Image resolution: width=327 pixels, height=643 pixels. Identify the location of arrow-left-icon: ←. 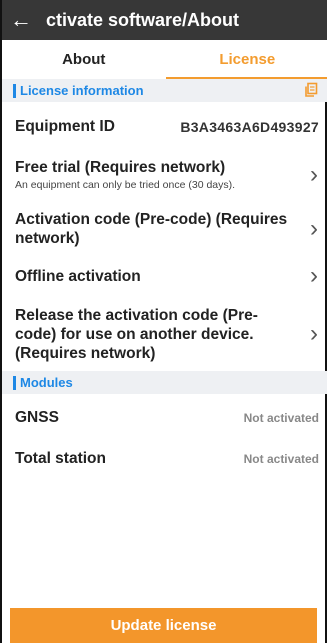
(21, 19).